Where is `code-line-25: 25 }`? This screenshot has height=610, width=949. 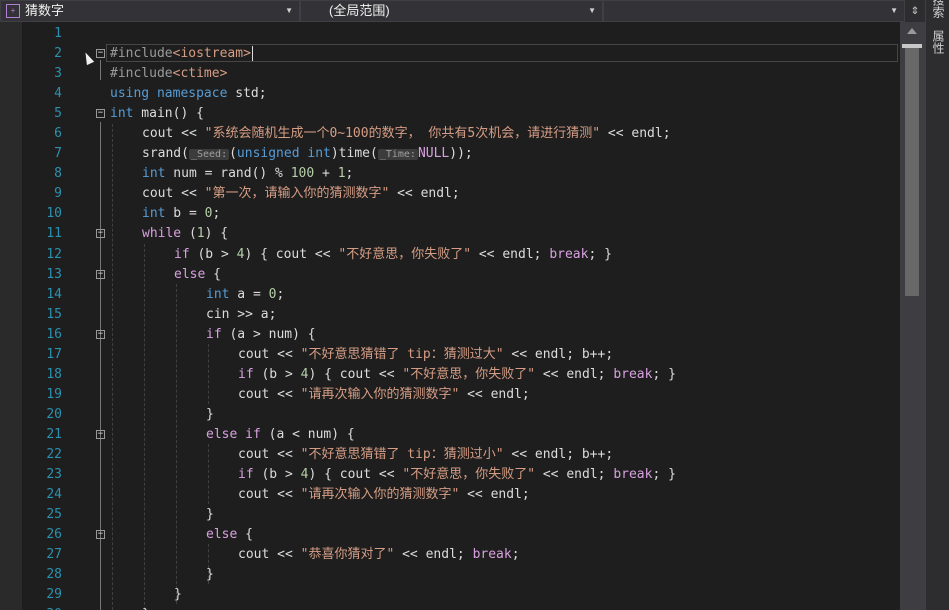 code-line-25: 25 } is located at coordinates (450, 515).